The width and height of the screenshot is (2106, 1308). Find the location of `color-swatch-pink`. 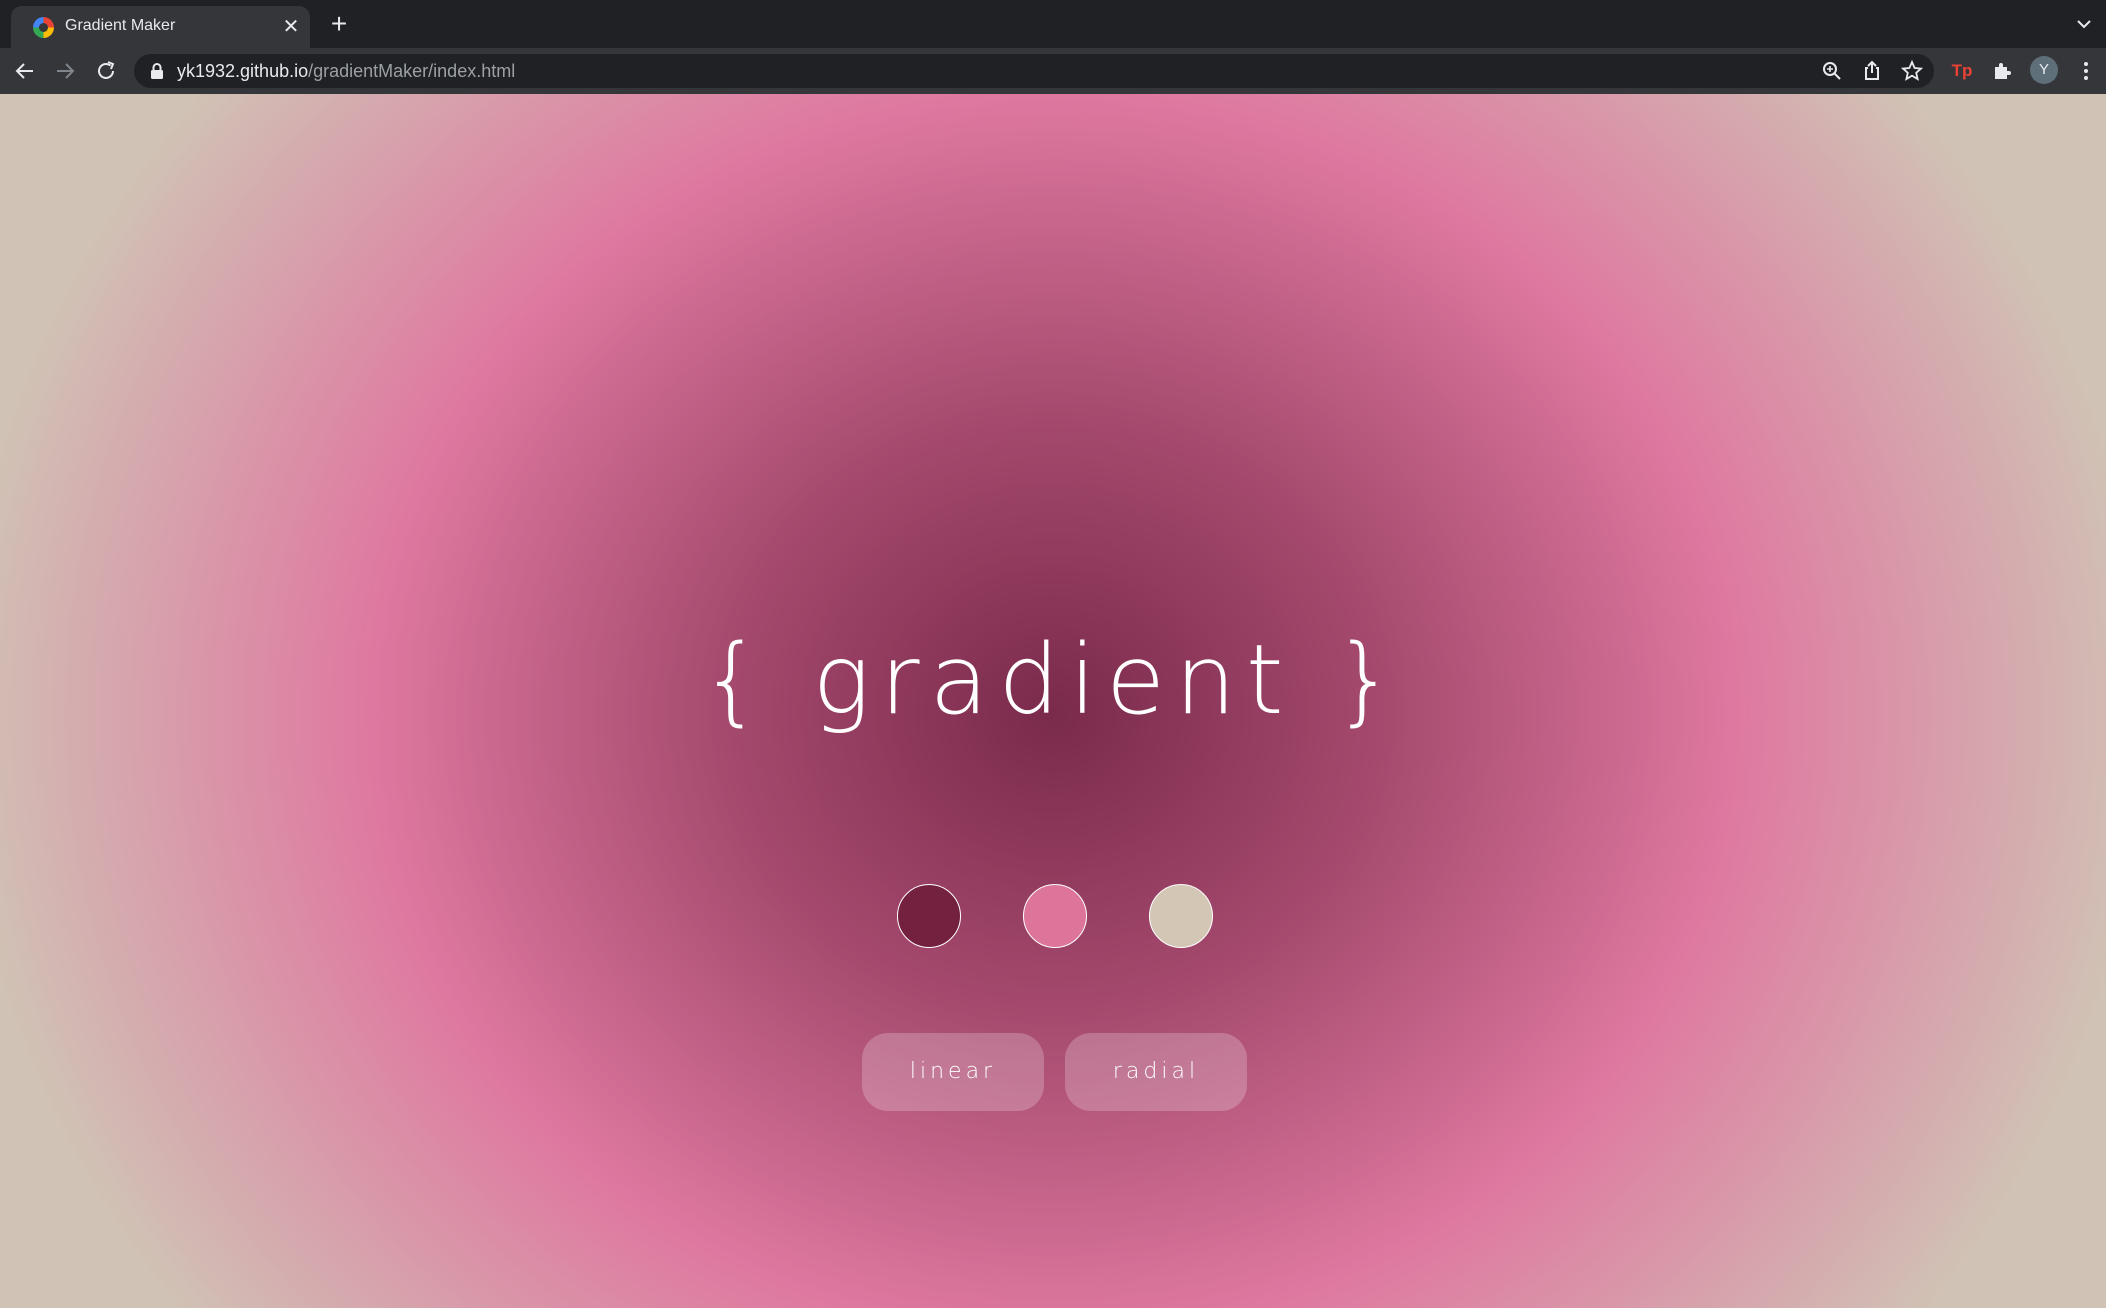

color-swatch-pink is located at coordinates (1055, 916).